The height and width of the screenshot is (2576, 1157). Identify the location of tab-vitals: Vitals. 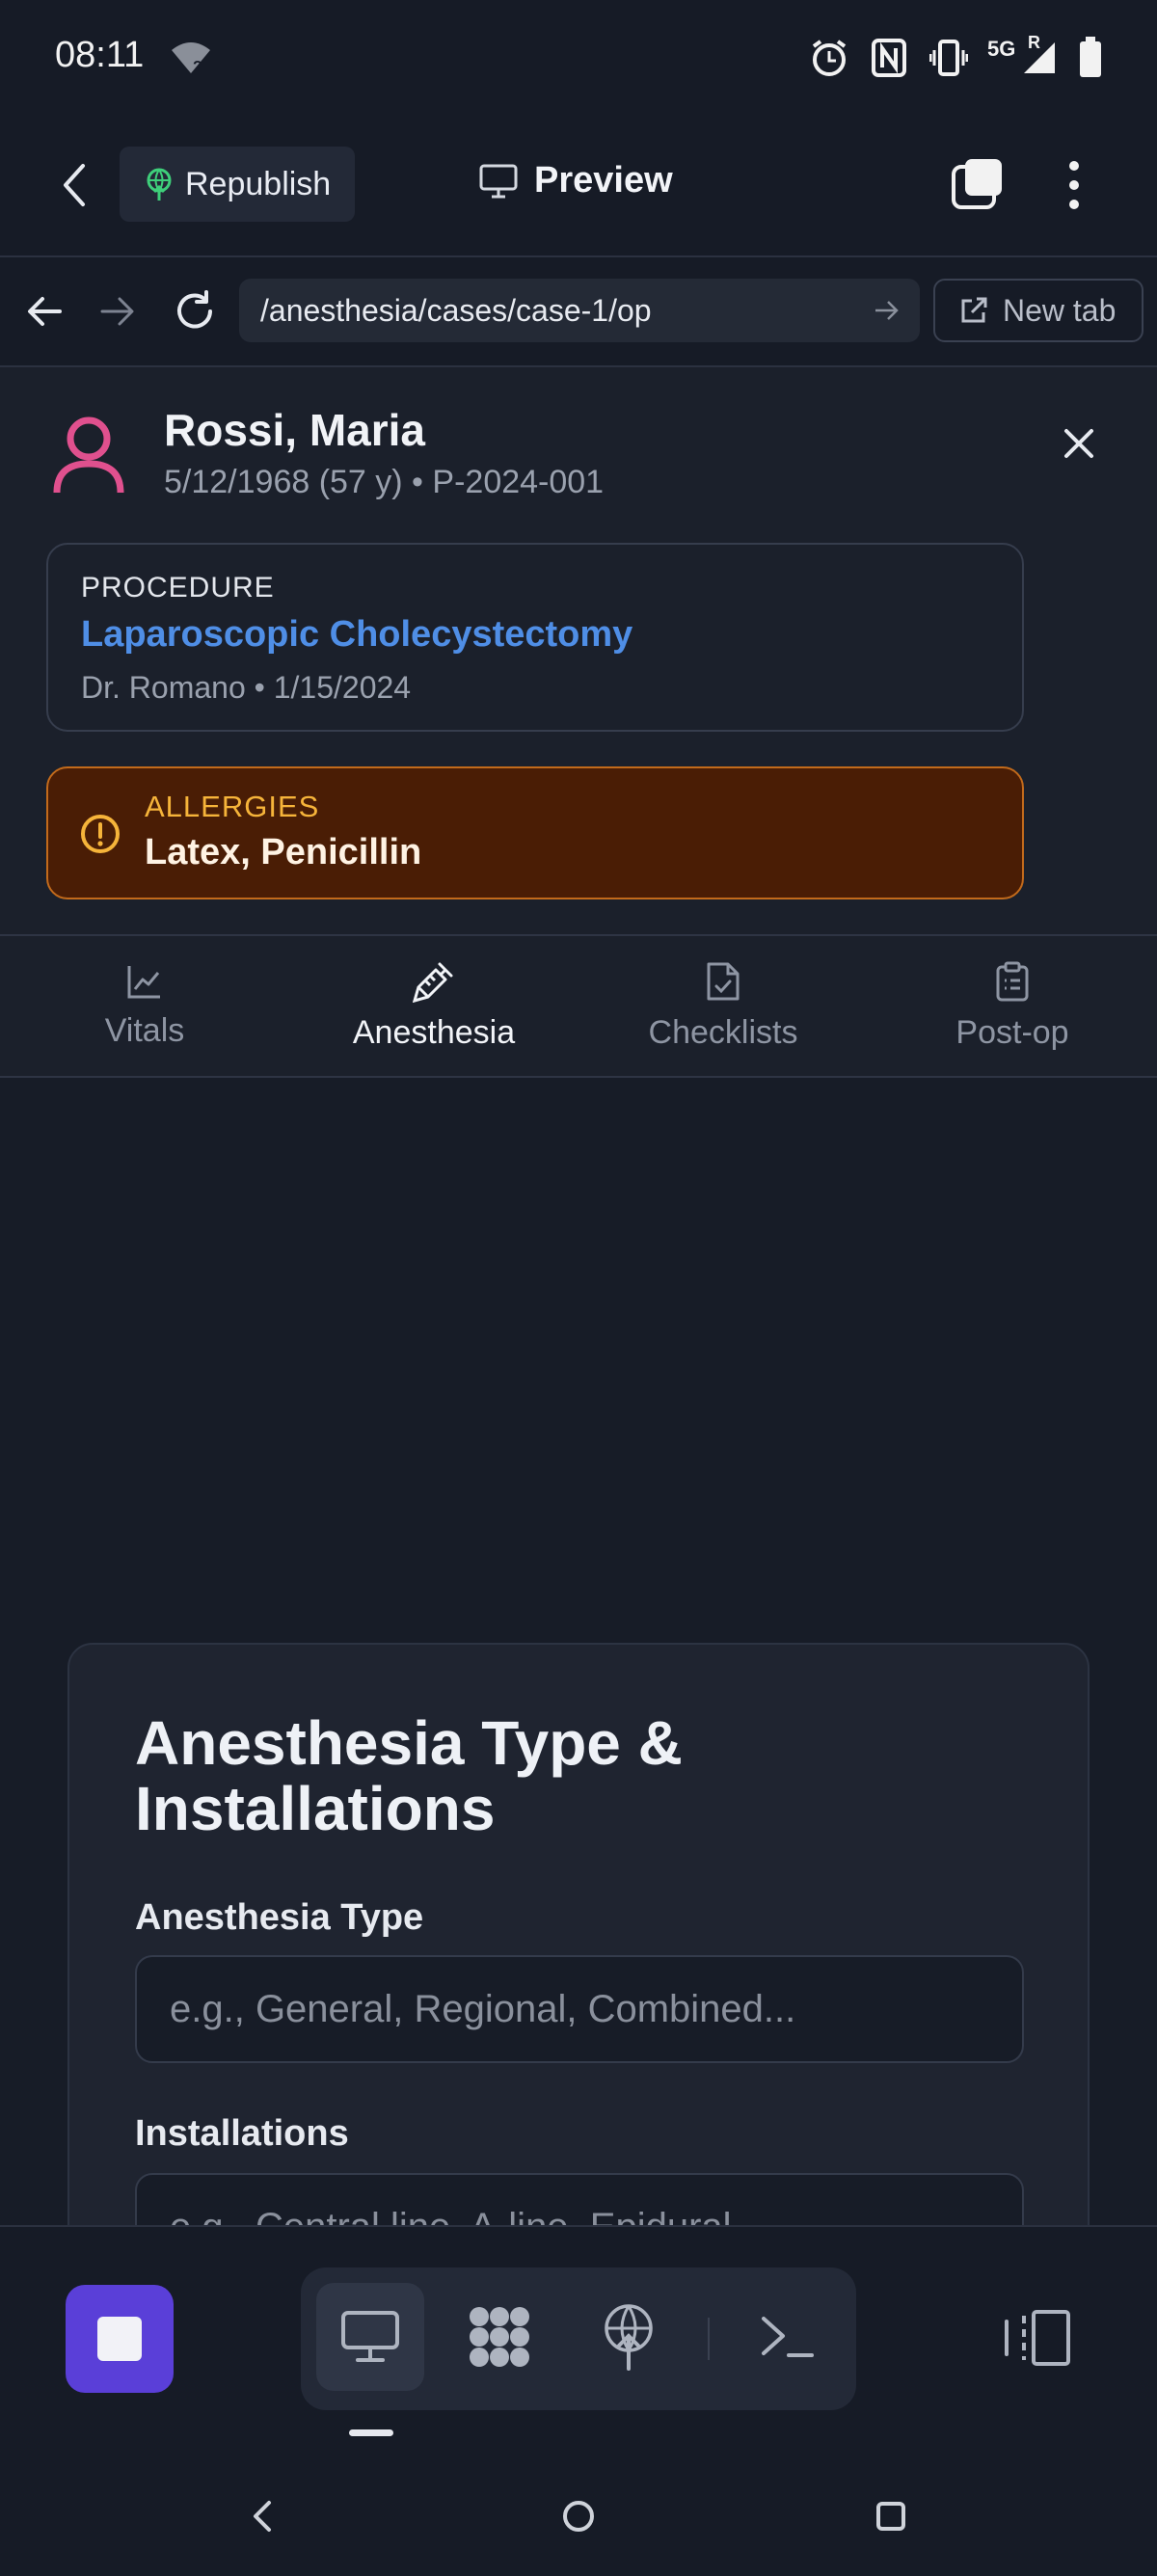
(144, 1006).